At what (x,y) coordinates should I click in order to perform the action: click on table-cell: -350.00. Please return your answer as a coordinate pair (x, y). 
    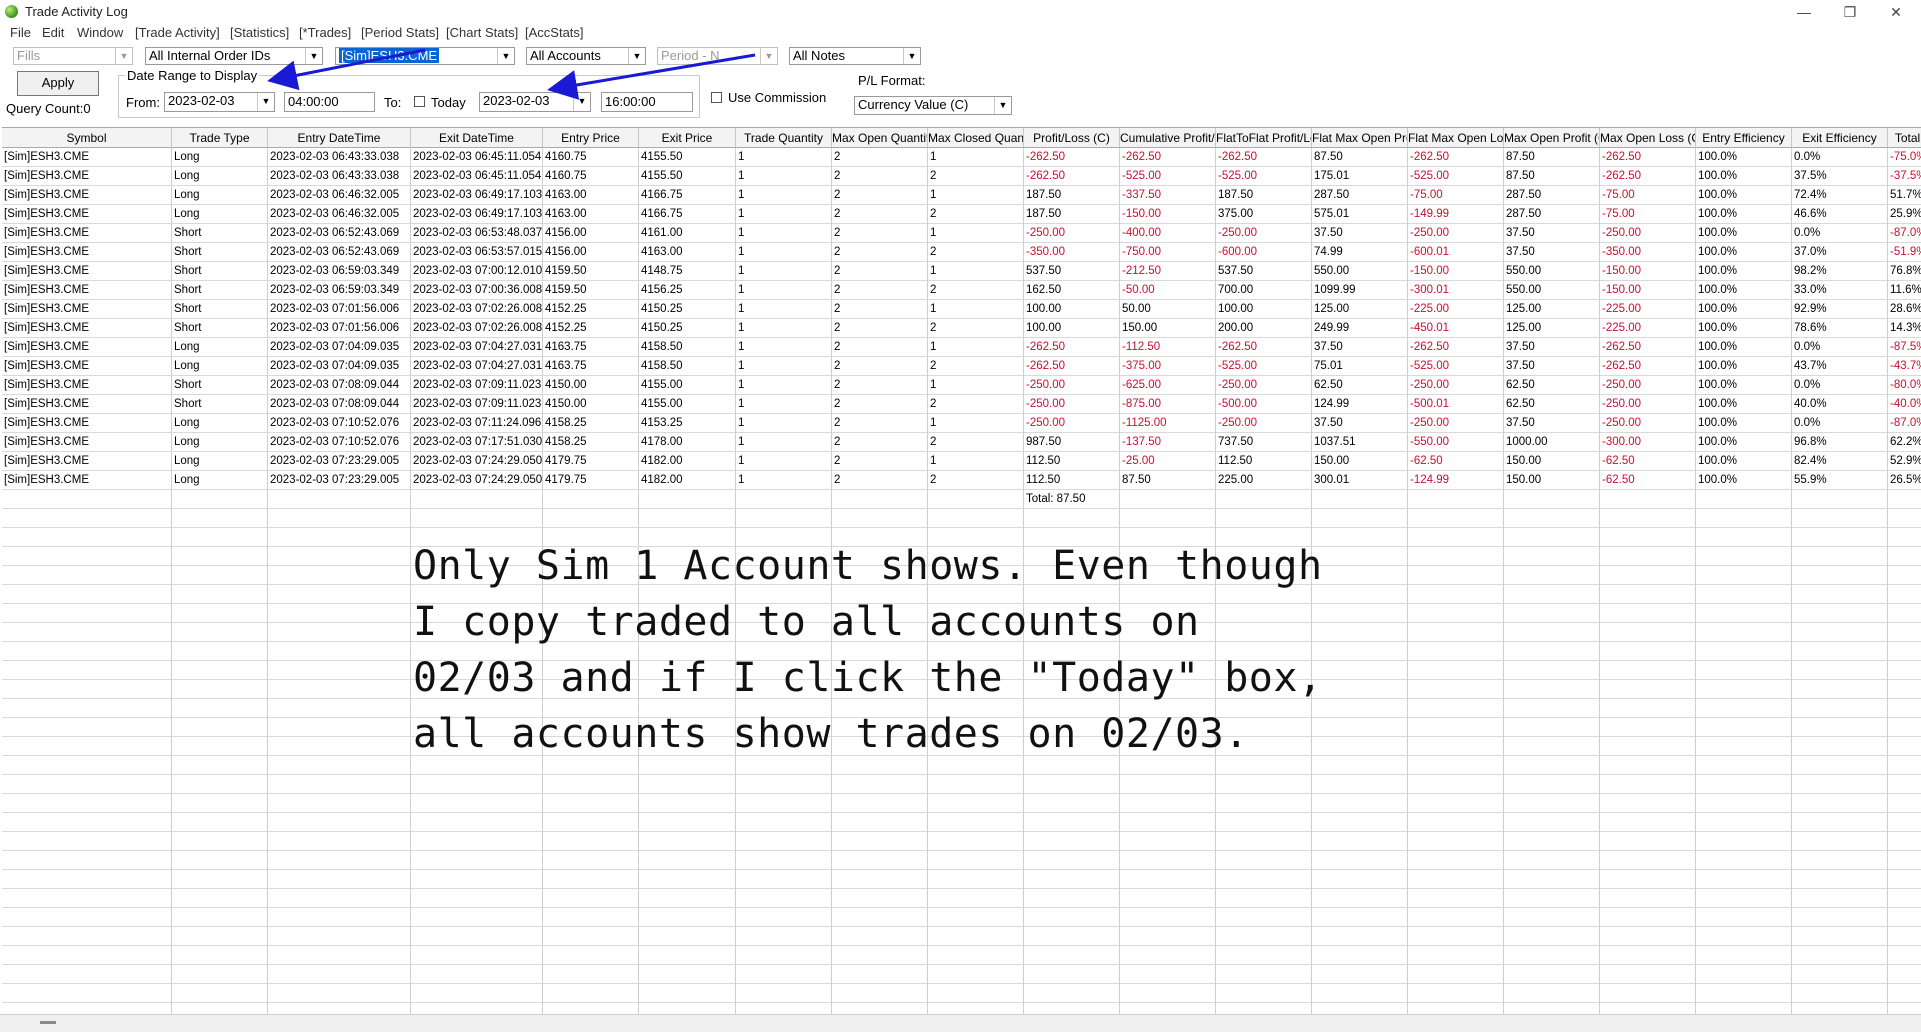
    Looking at the image, I should click on (1072, 252).